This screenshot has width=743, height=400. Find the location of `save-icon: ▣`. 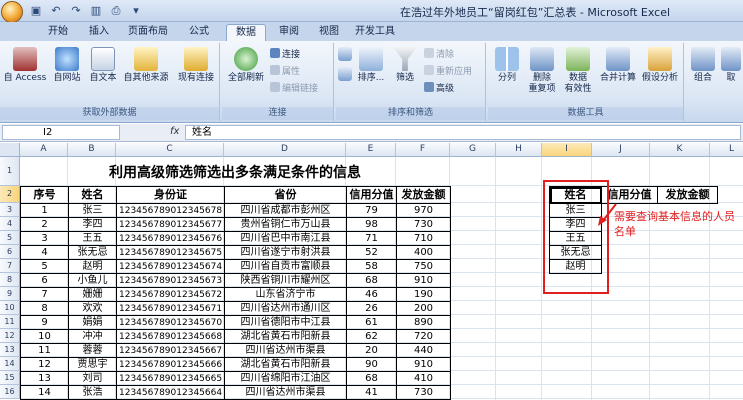

save-icon: ▣ is located at coordinates (36, 10).